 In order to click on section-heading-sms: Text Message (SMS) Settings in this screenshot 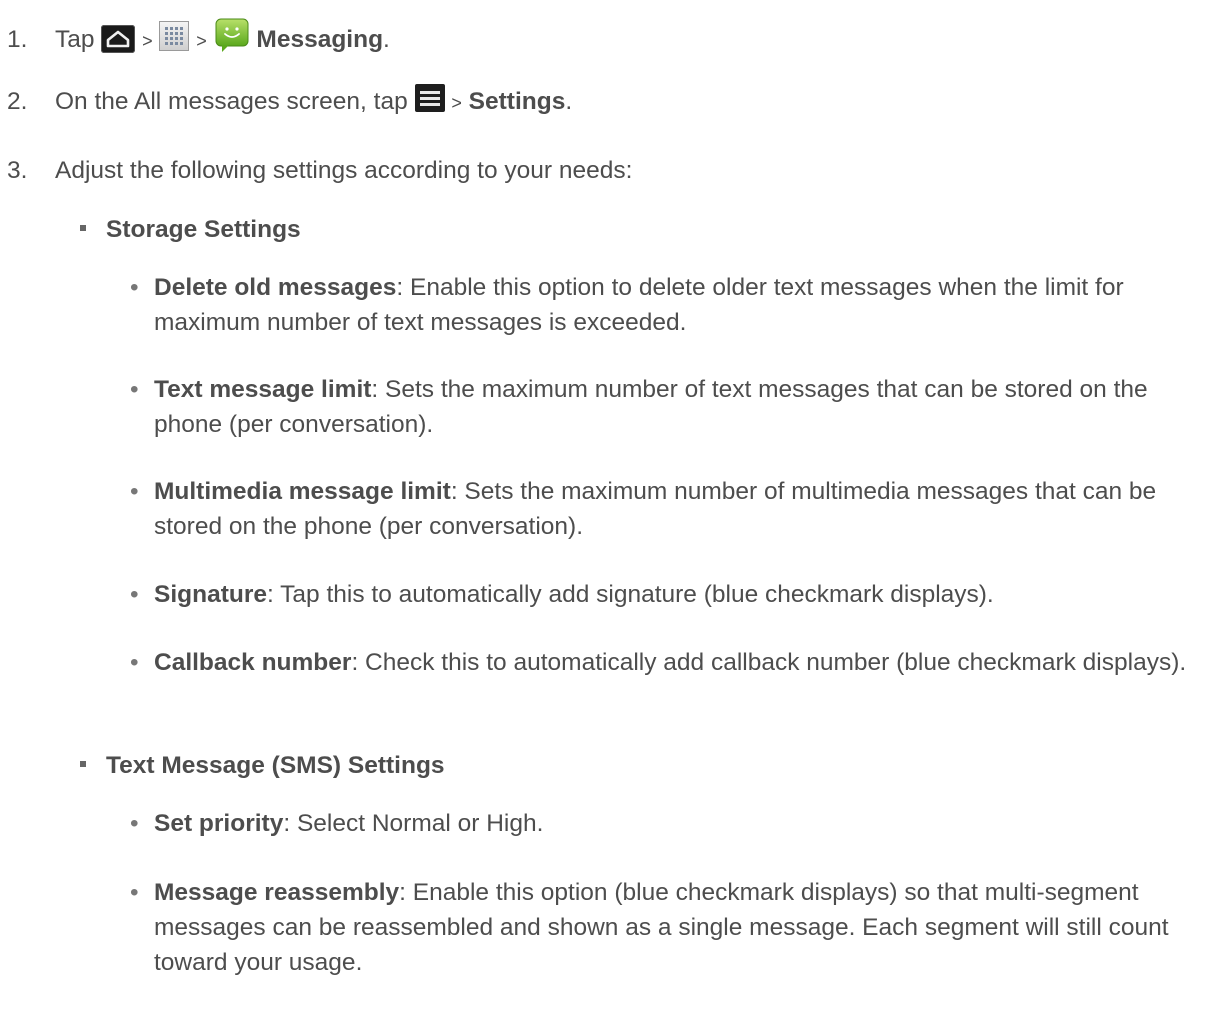, I will do `click(262, 765)`.